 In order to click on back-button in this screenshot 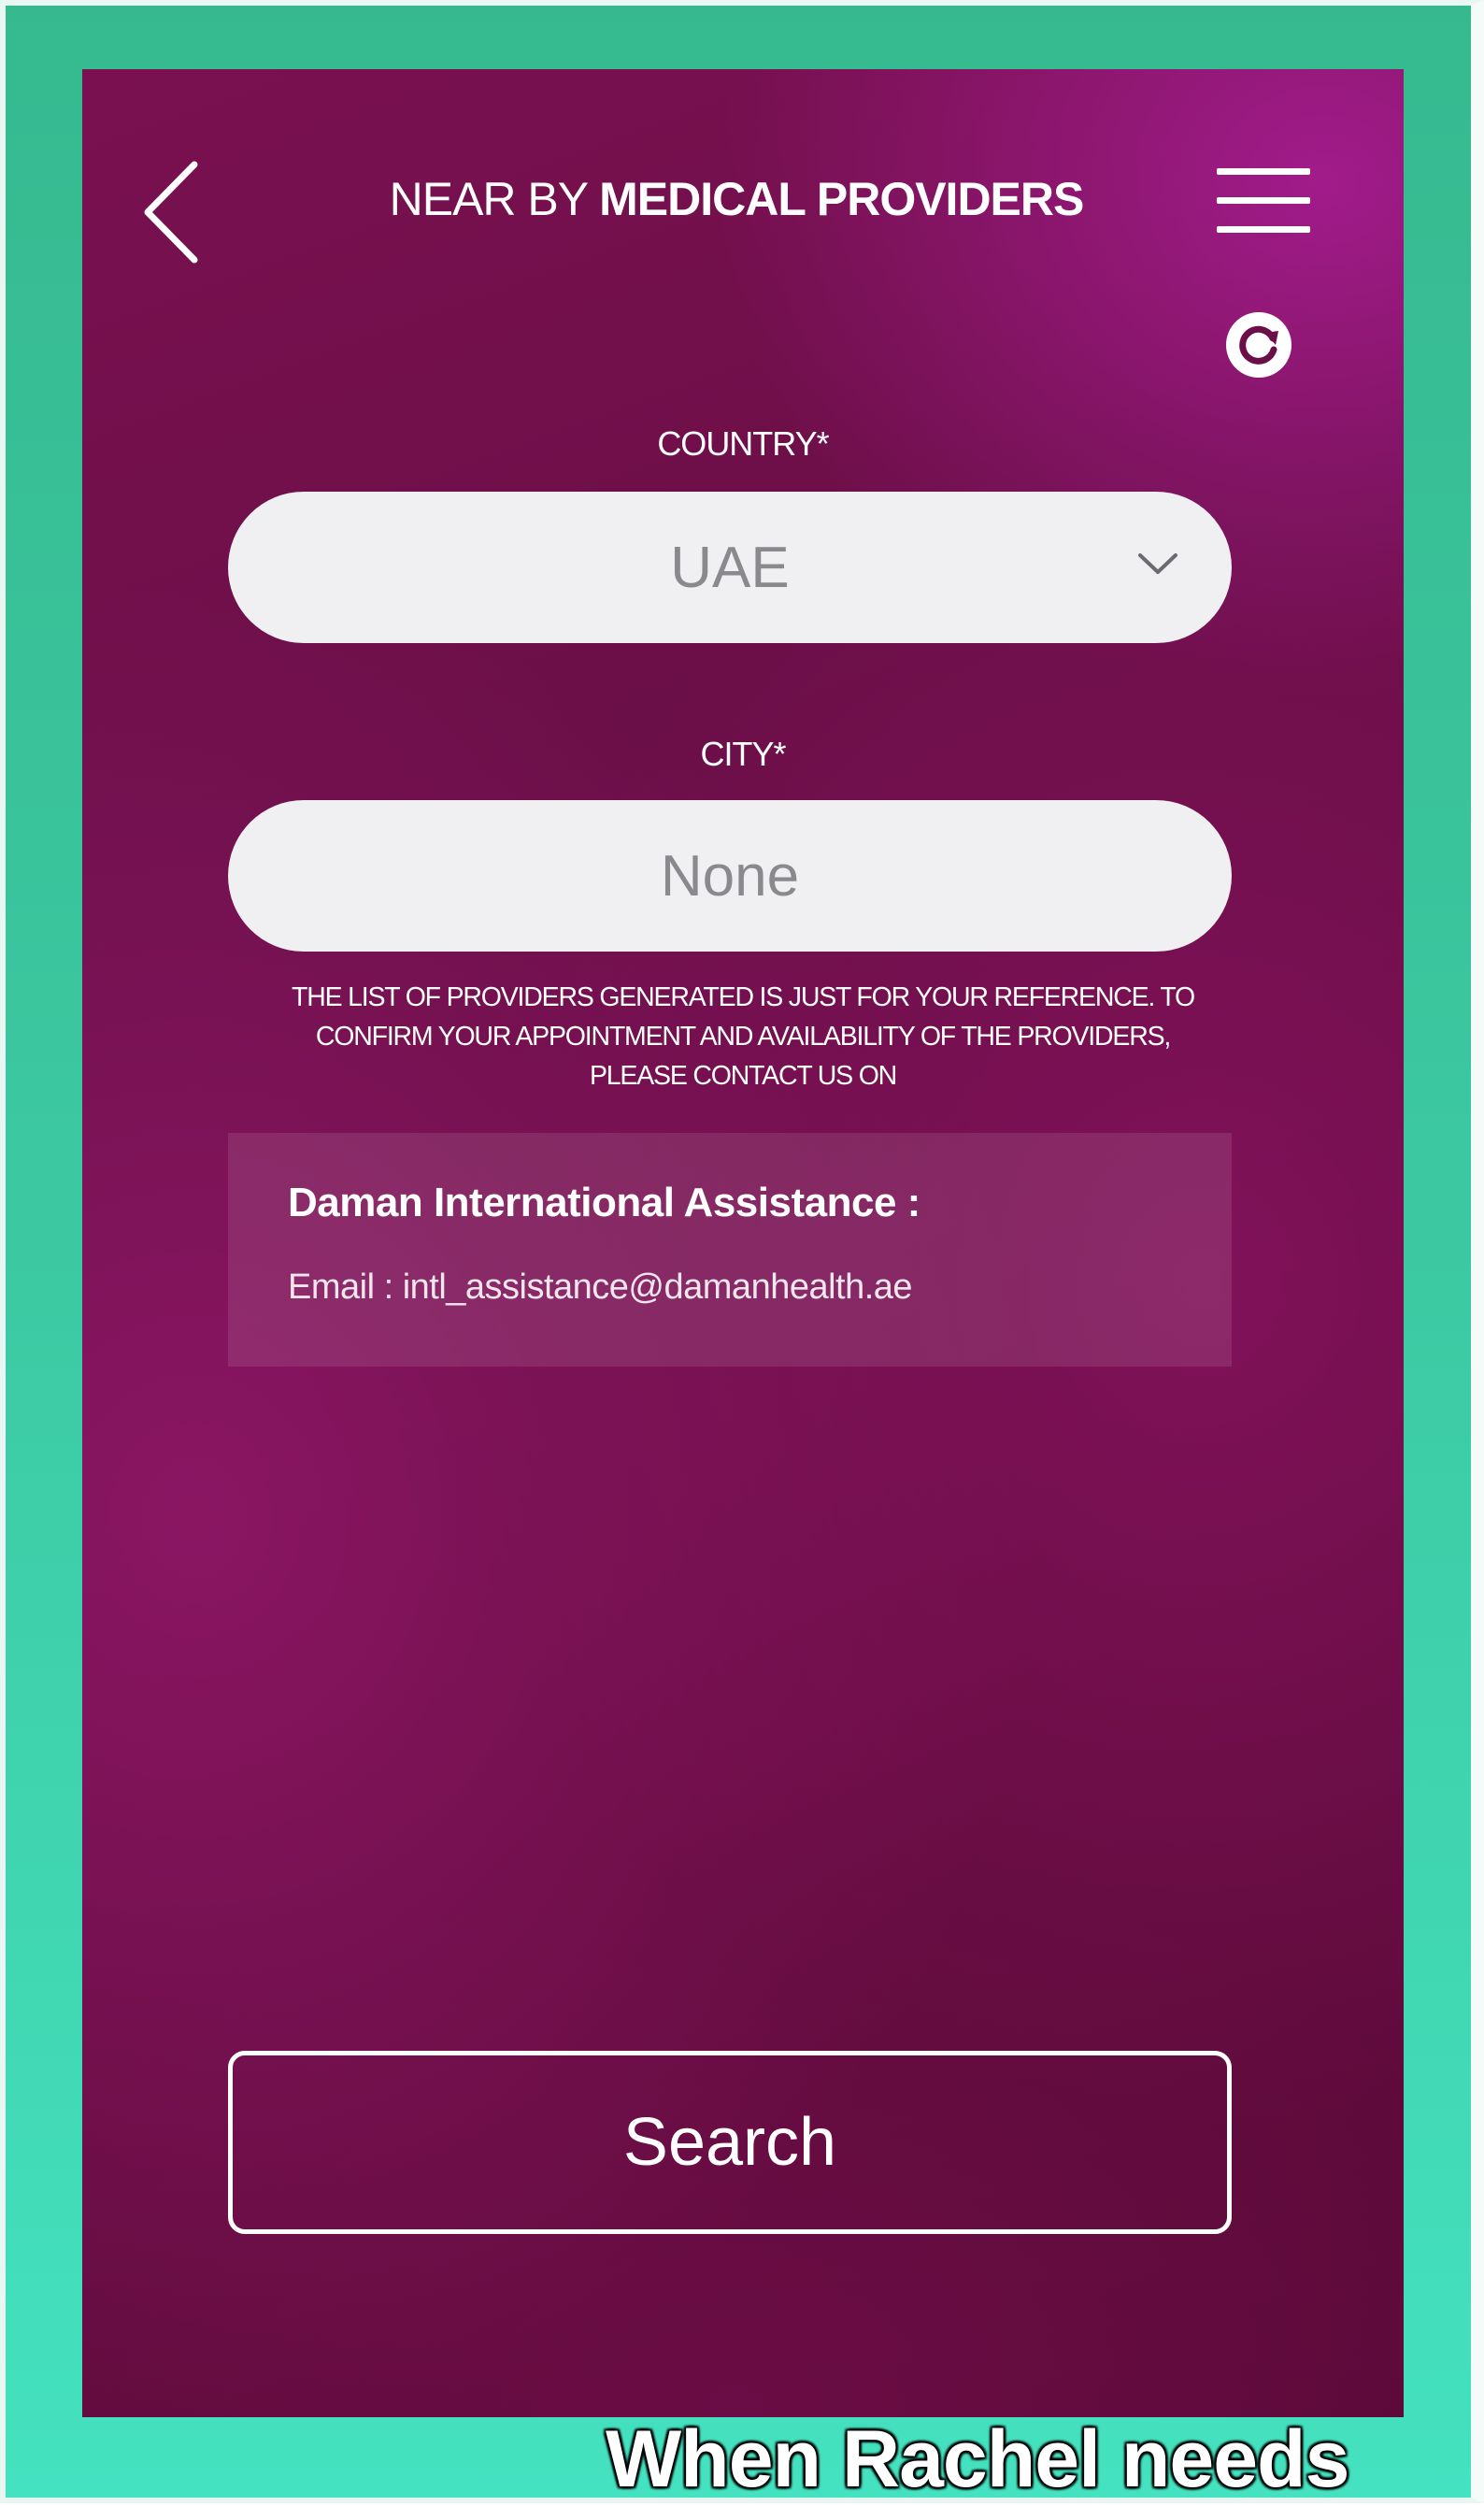, I will do `click(172, 212)`.